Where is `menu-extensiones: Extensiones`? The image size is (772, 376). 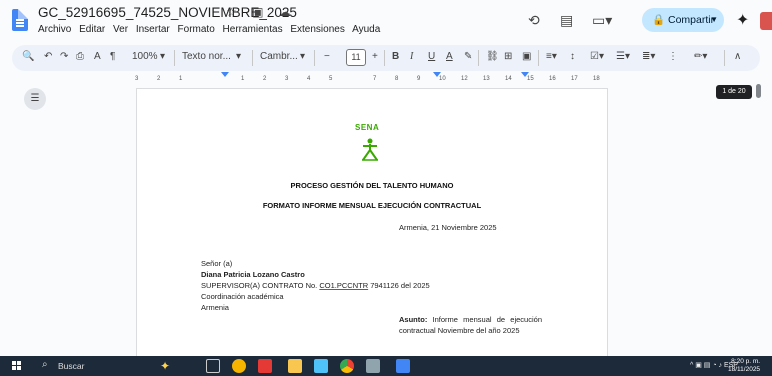 menu-extensiones: Extensiones is located at coordinates (317, 29).